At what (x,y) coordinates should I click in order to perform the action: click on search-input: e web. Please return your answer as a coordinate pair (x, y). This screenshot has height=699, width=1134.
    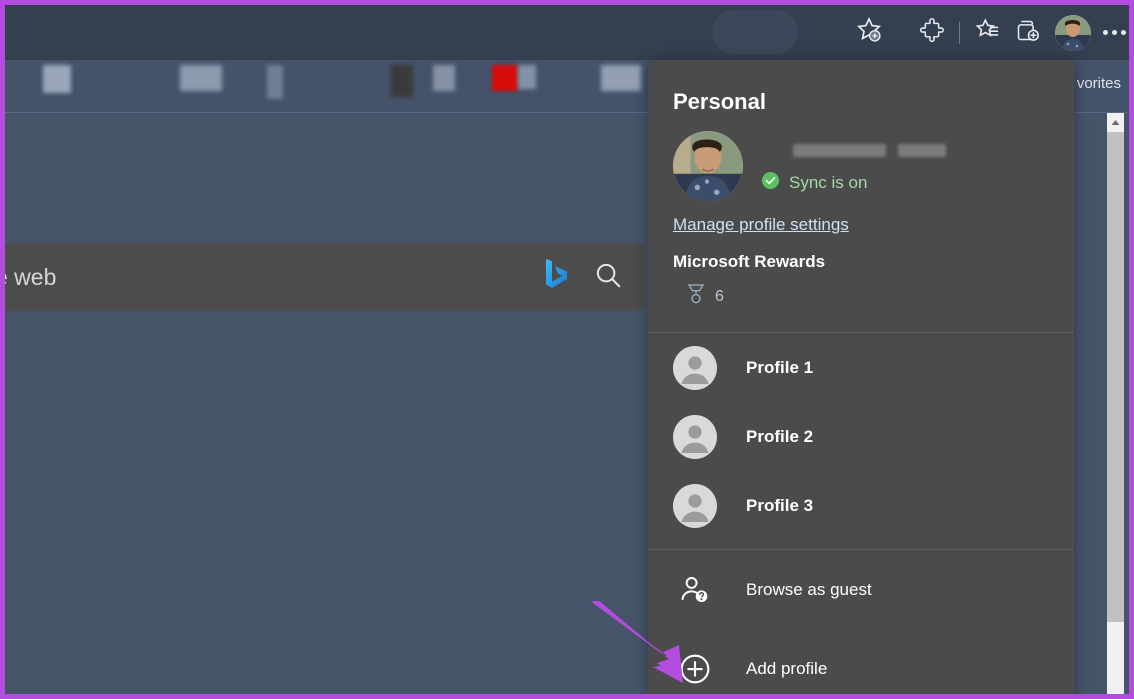
    Looking at the image, I should click on (272, 277).